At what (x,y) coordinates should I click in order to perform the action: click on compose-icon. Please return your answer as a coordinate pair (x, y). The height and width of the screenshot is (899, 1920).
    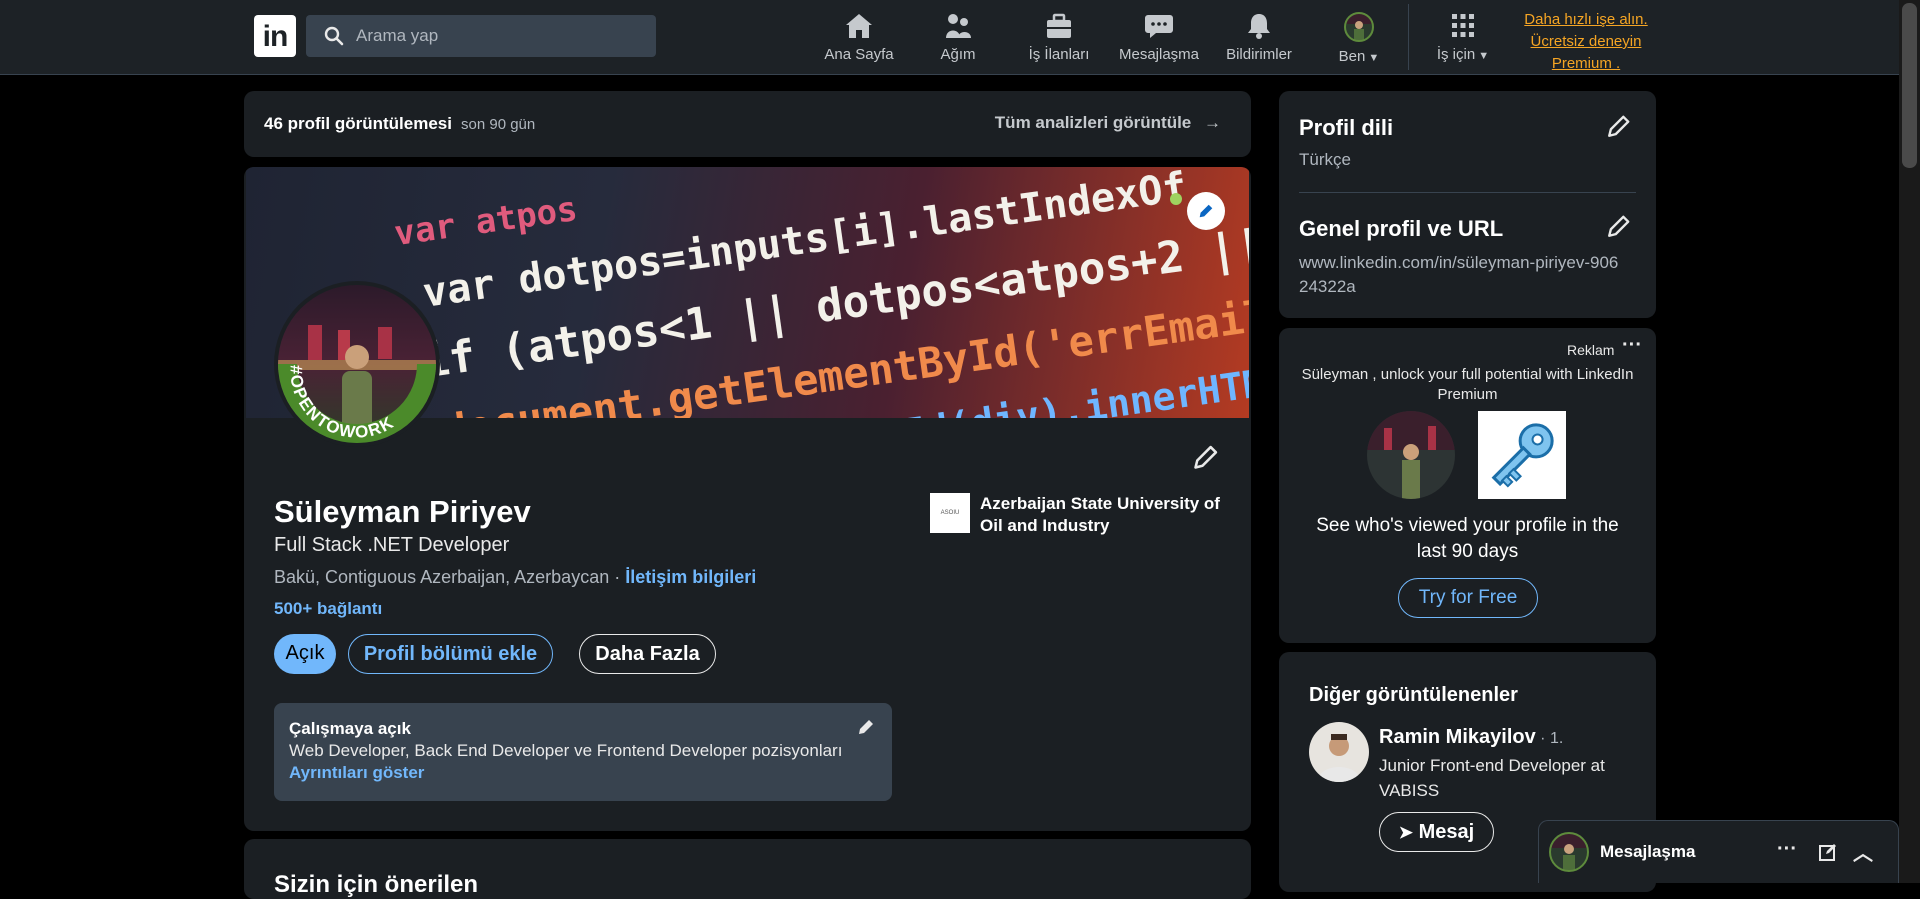
    Looking at the image, I should click on (1828, 852).